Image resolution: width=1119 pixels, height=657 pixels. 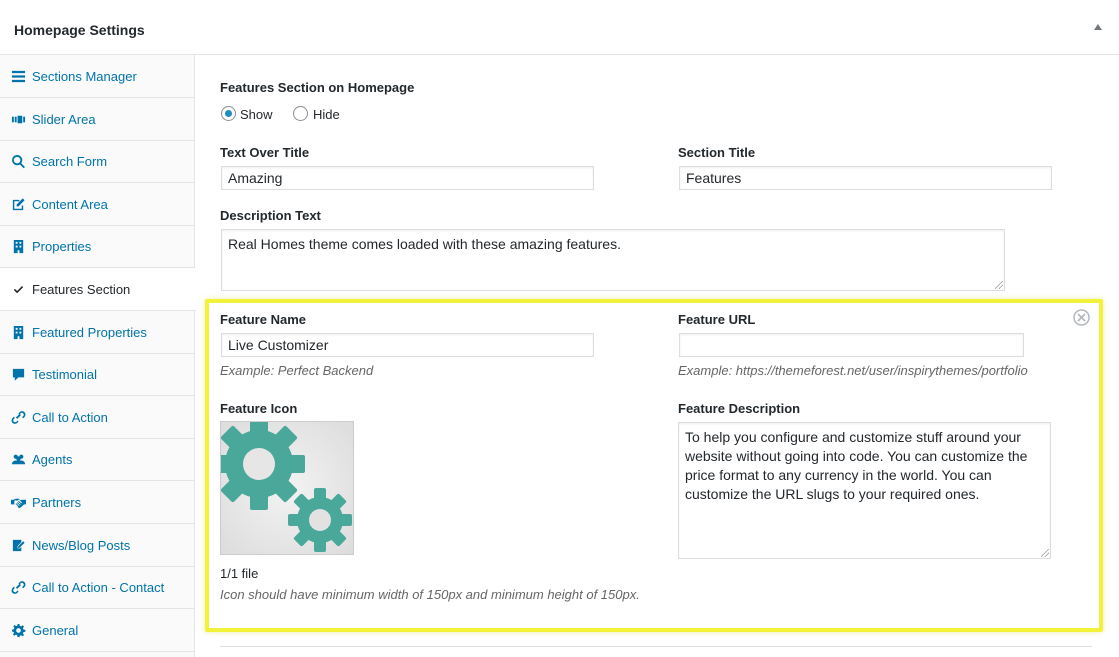 What do you see at coordinates (79, 30) in the screenshot?
I see `panel-title: Homepage Settings` at bounding box center [79, 30].